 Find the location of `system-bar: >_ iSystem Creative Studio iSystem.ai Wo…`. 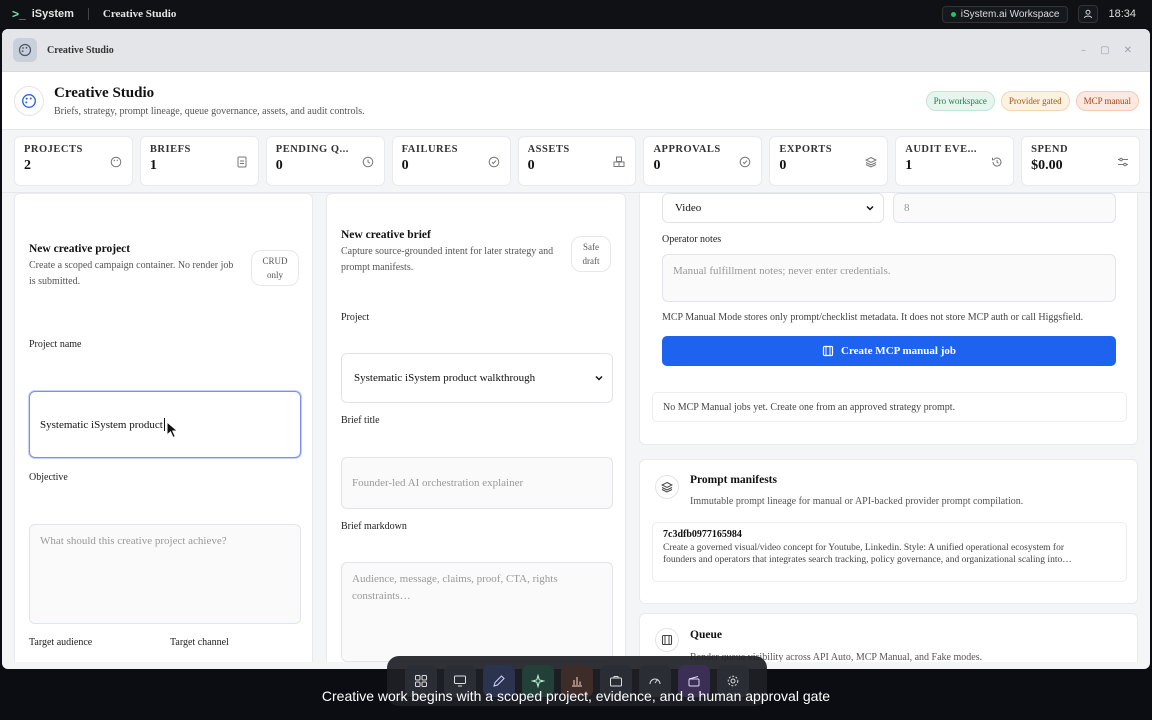

system-bar: >_ iSystem Creative Studio iSystem.ai Wo… is located at coordinates (576, 14).